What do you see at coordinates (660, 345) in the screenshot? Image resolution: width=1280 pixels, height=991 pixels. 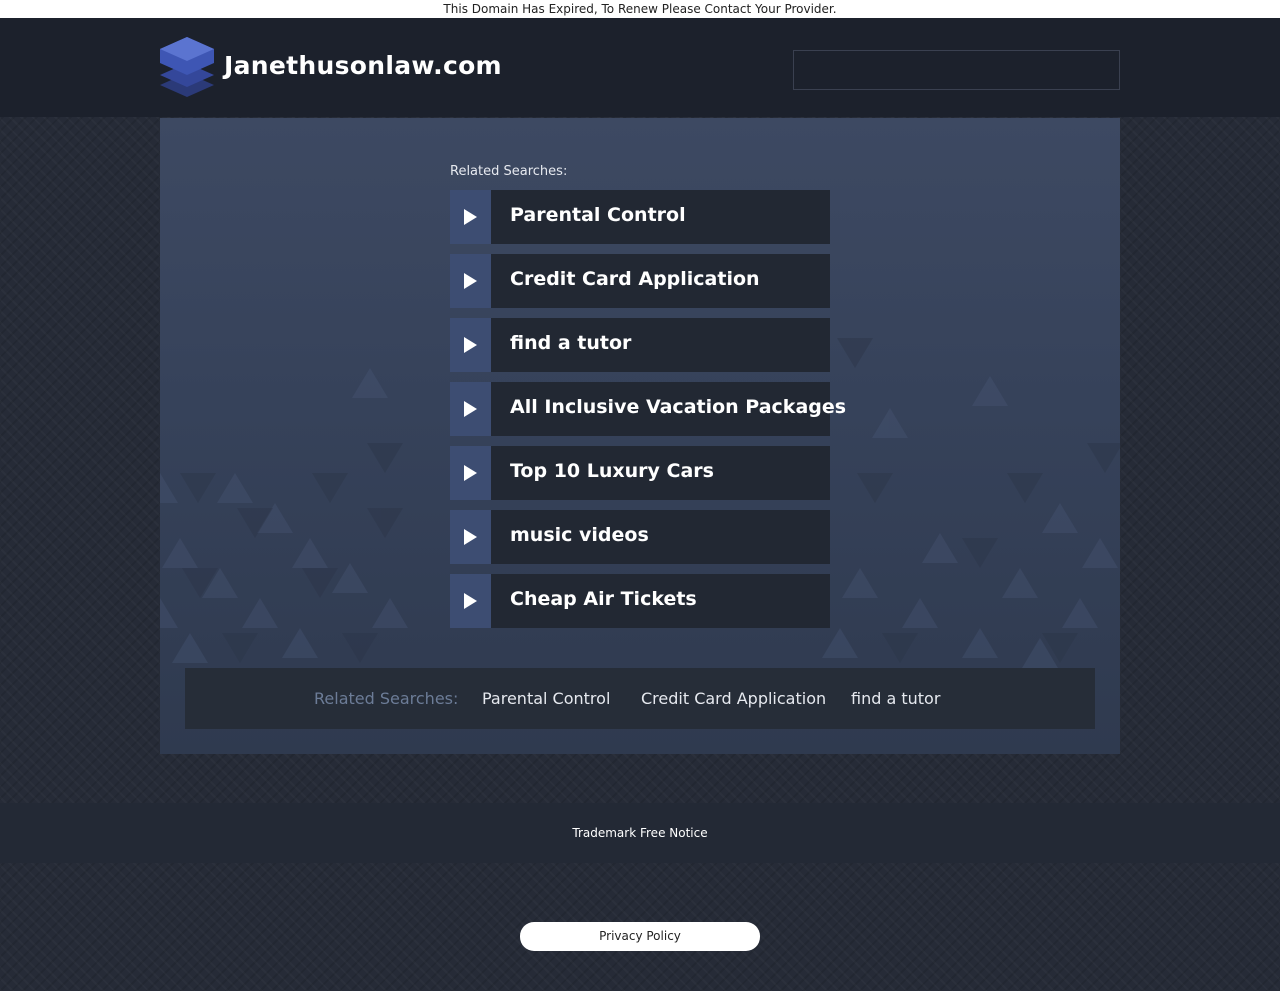 I see `link-label-block: find a tutor` at bounding box center [660, 345].